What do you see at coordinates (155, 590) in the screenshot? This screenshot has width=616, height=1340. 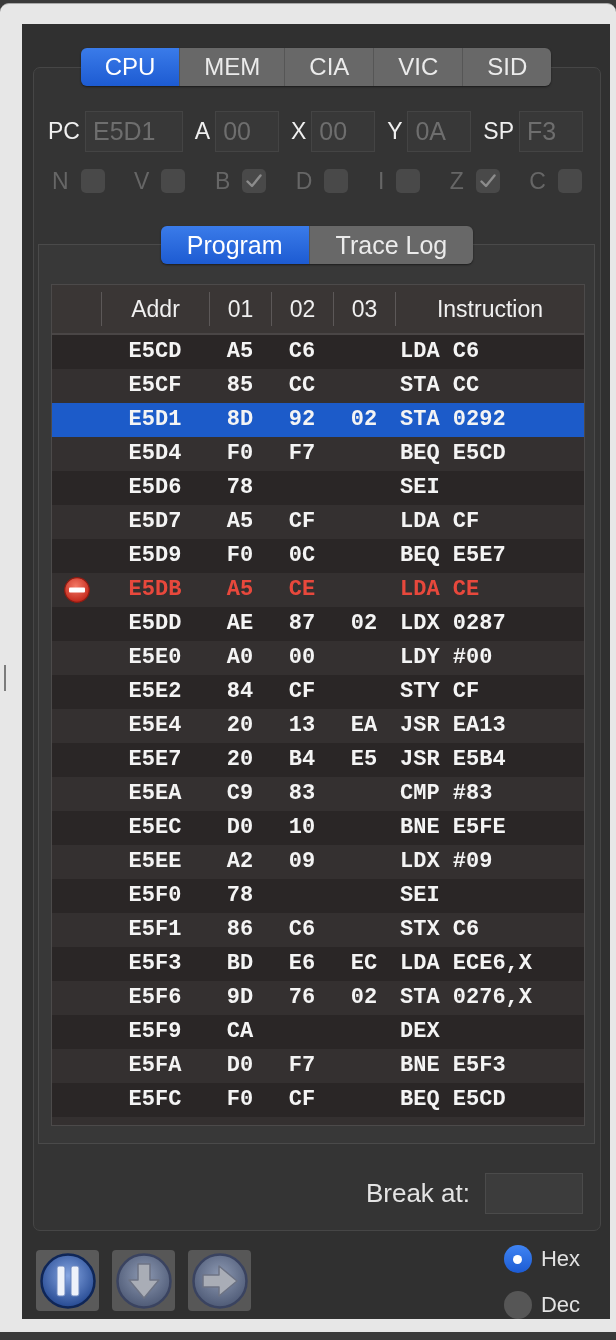 I see `address-cell-text: E5DB` at bounding box center [155, 590].